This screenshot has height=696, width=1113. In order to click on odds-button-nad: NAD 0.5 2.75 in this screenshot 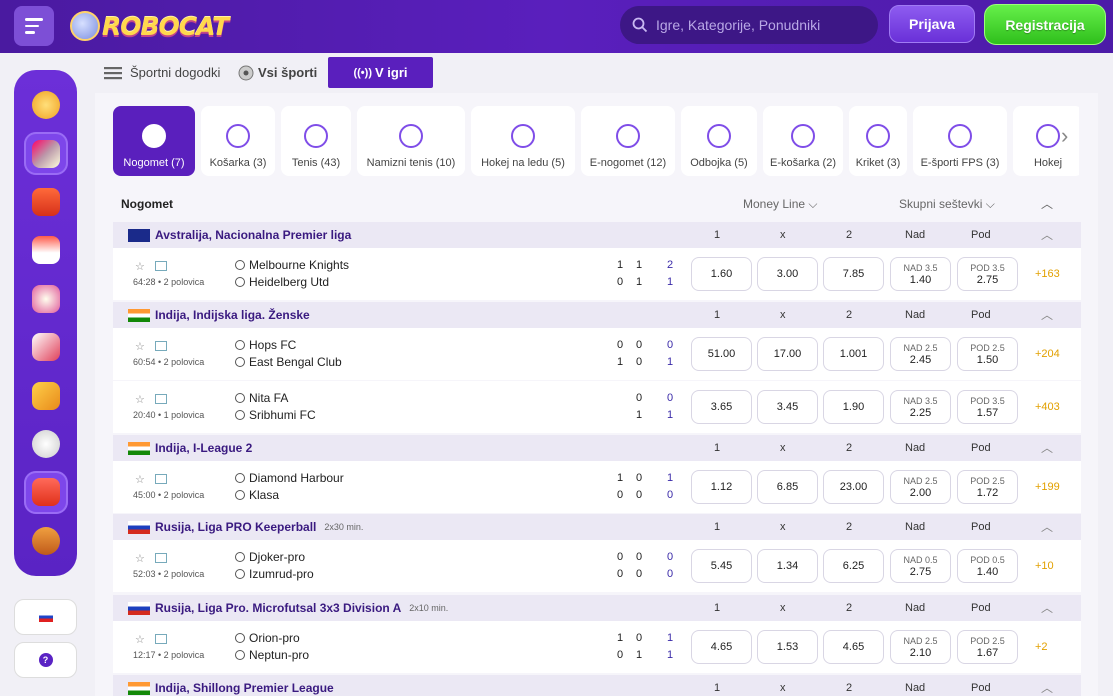, I will do `click(920, 566)`.